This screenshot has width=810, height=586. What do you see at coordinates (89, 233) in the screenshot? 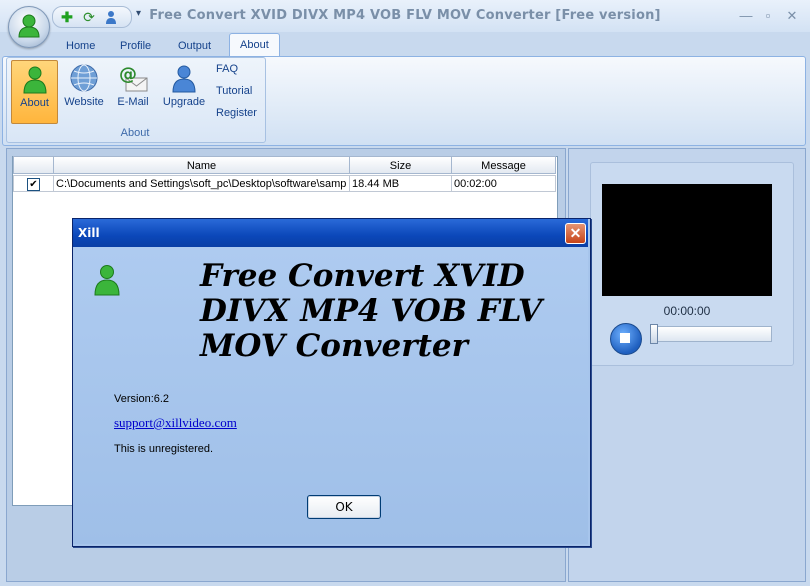
I see `dialog-title: Xill` at bounding box center [89, 233].